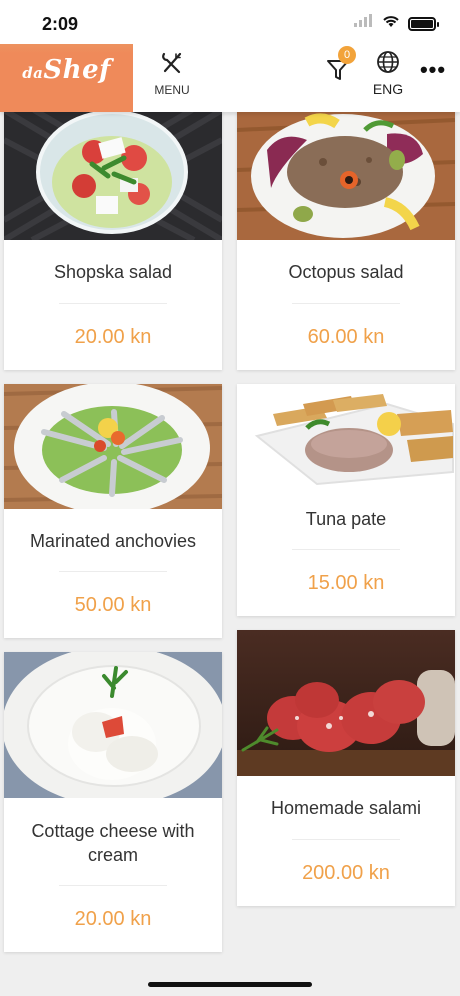 The height and width of the screenshot is (996, 460). Describe the element at coordinates (346, 175) in the screenshot. I see `product-image-octopus-salad` at that location.